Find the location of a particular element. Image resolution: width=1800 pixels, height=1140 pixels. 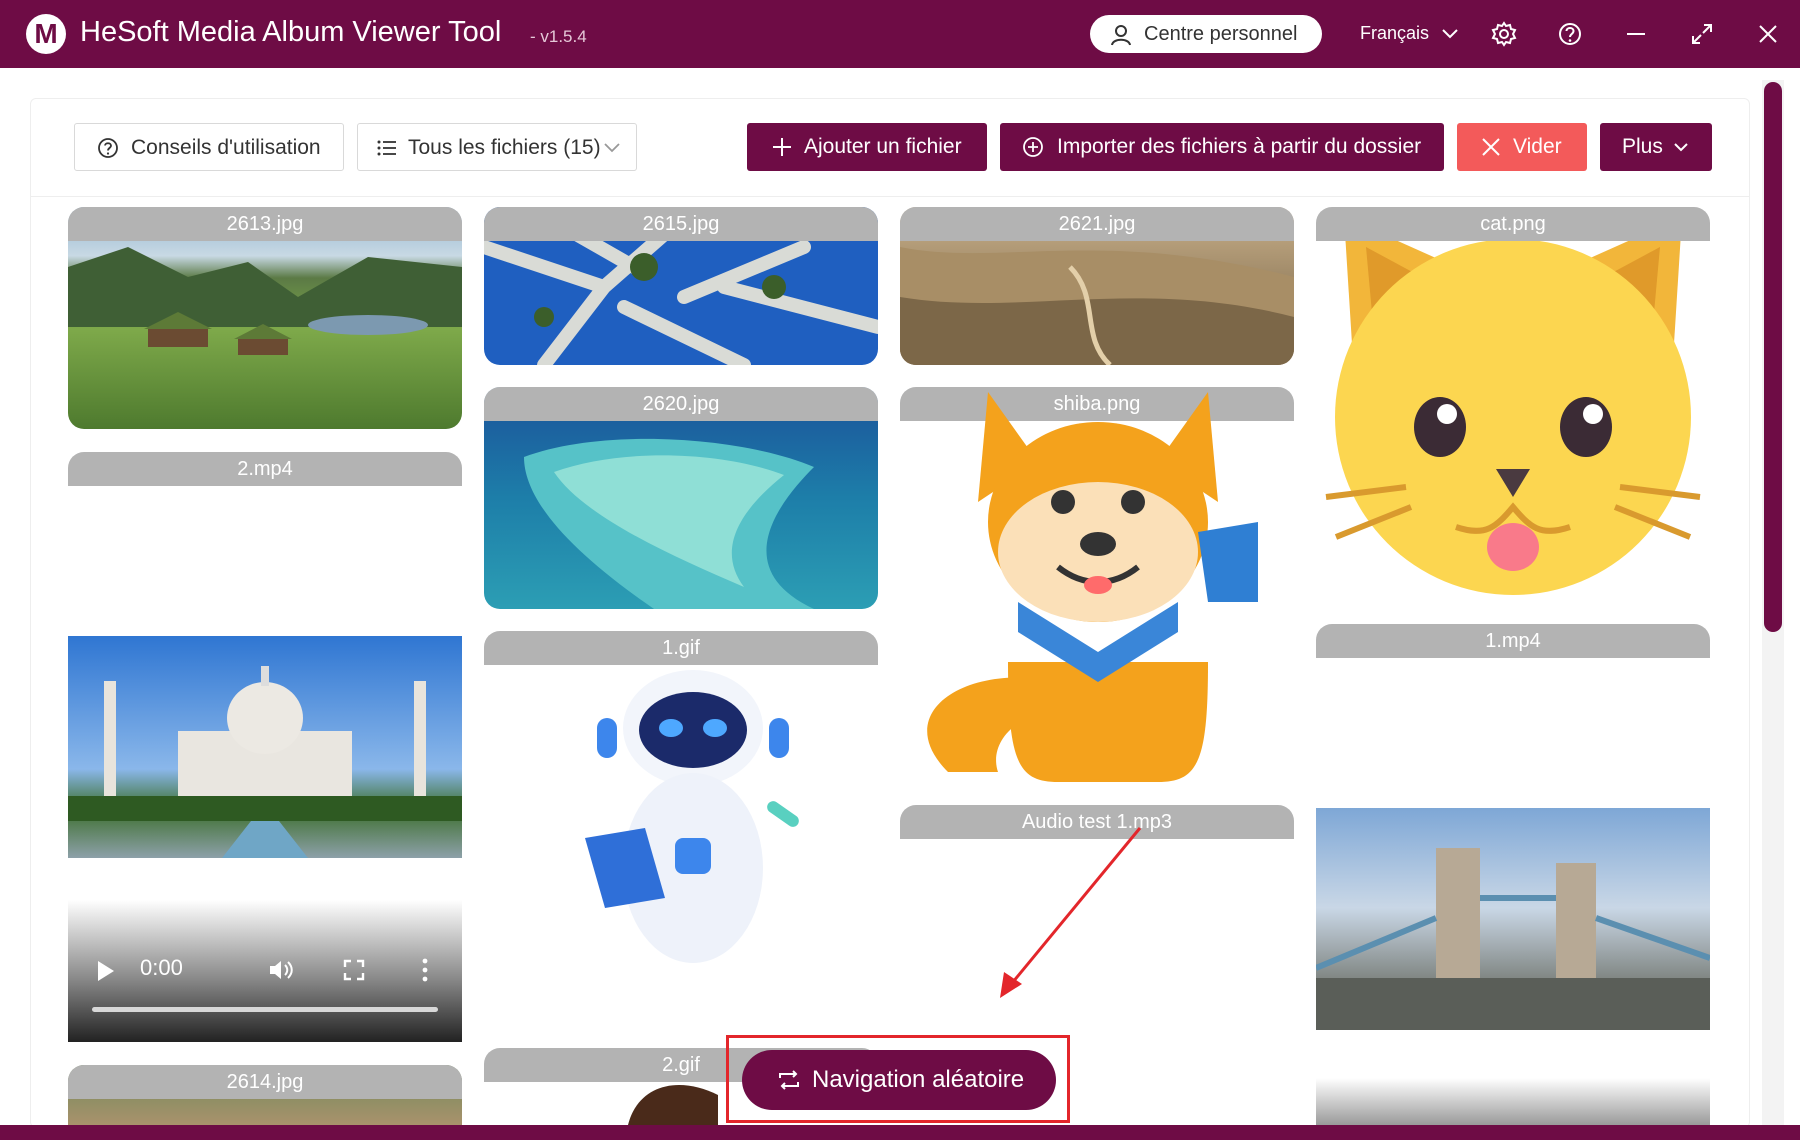

add-file-button: Ajouter un fichier is located at coordinates (867, 147).